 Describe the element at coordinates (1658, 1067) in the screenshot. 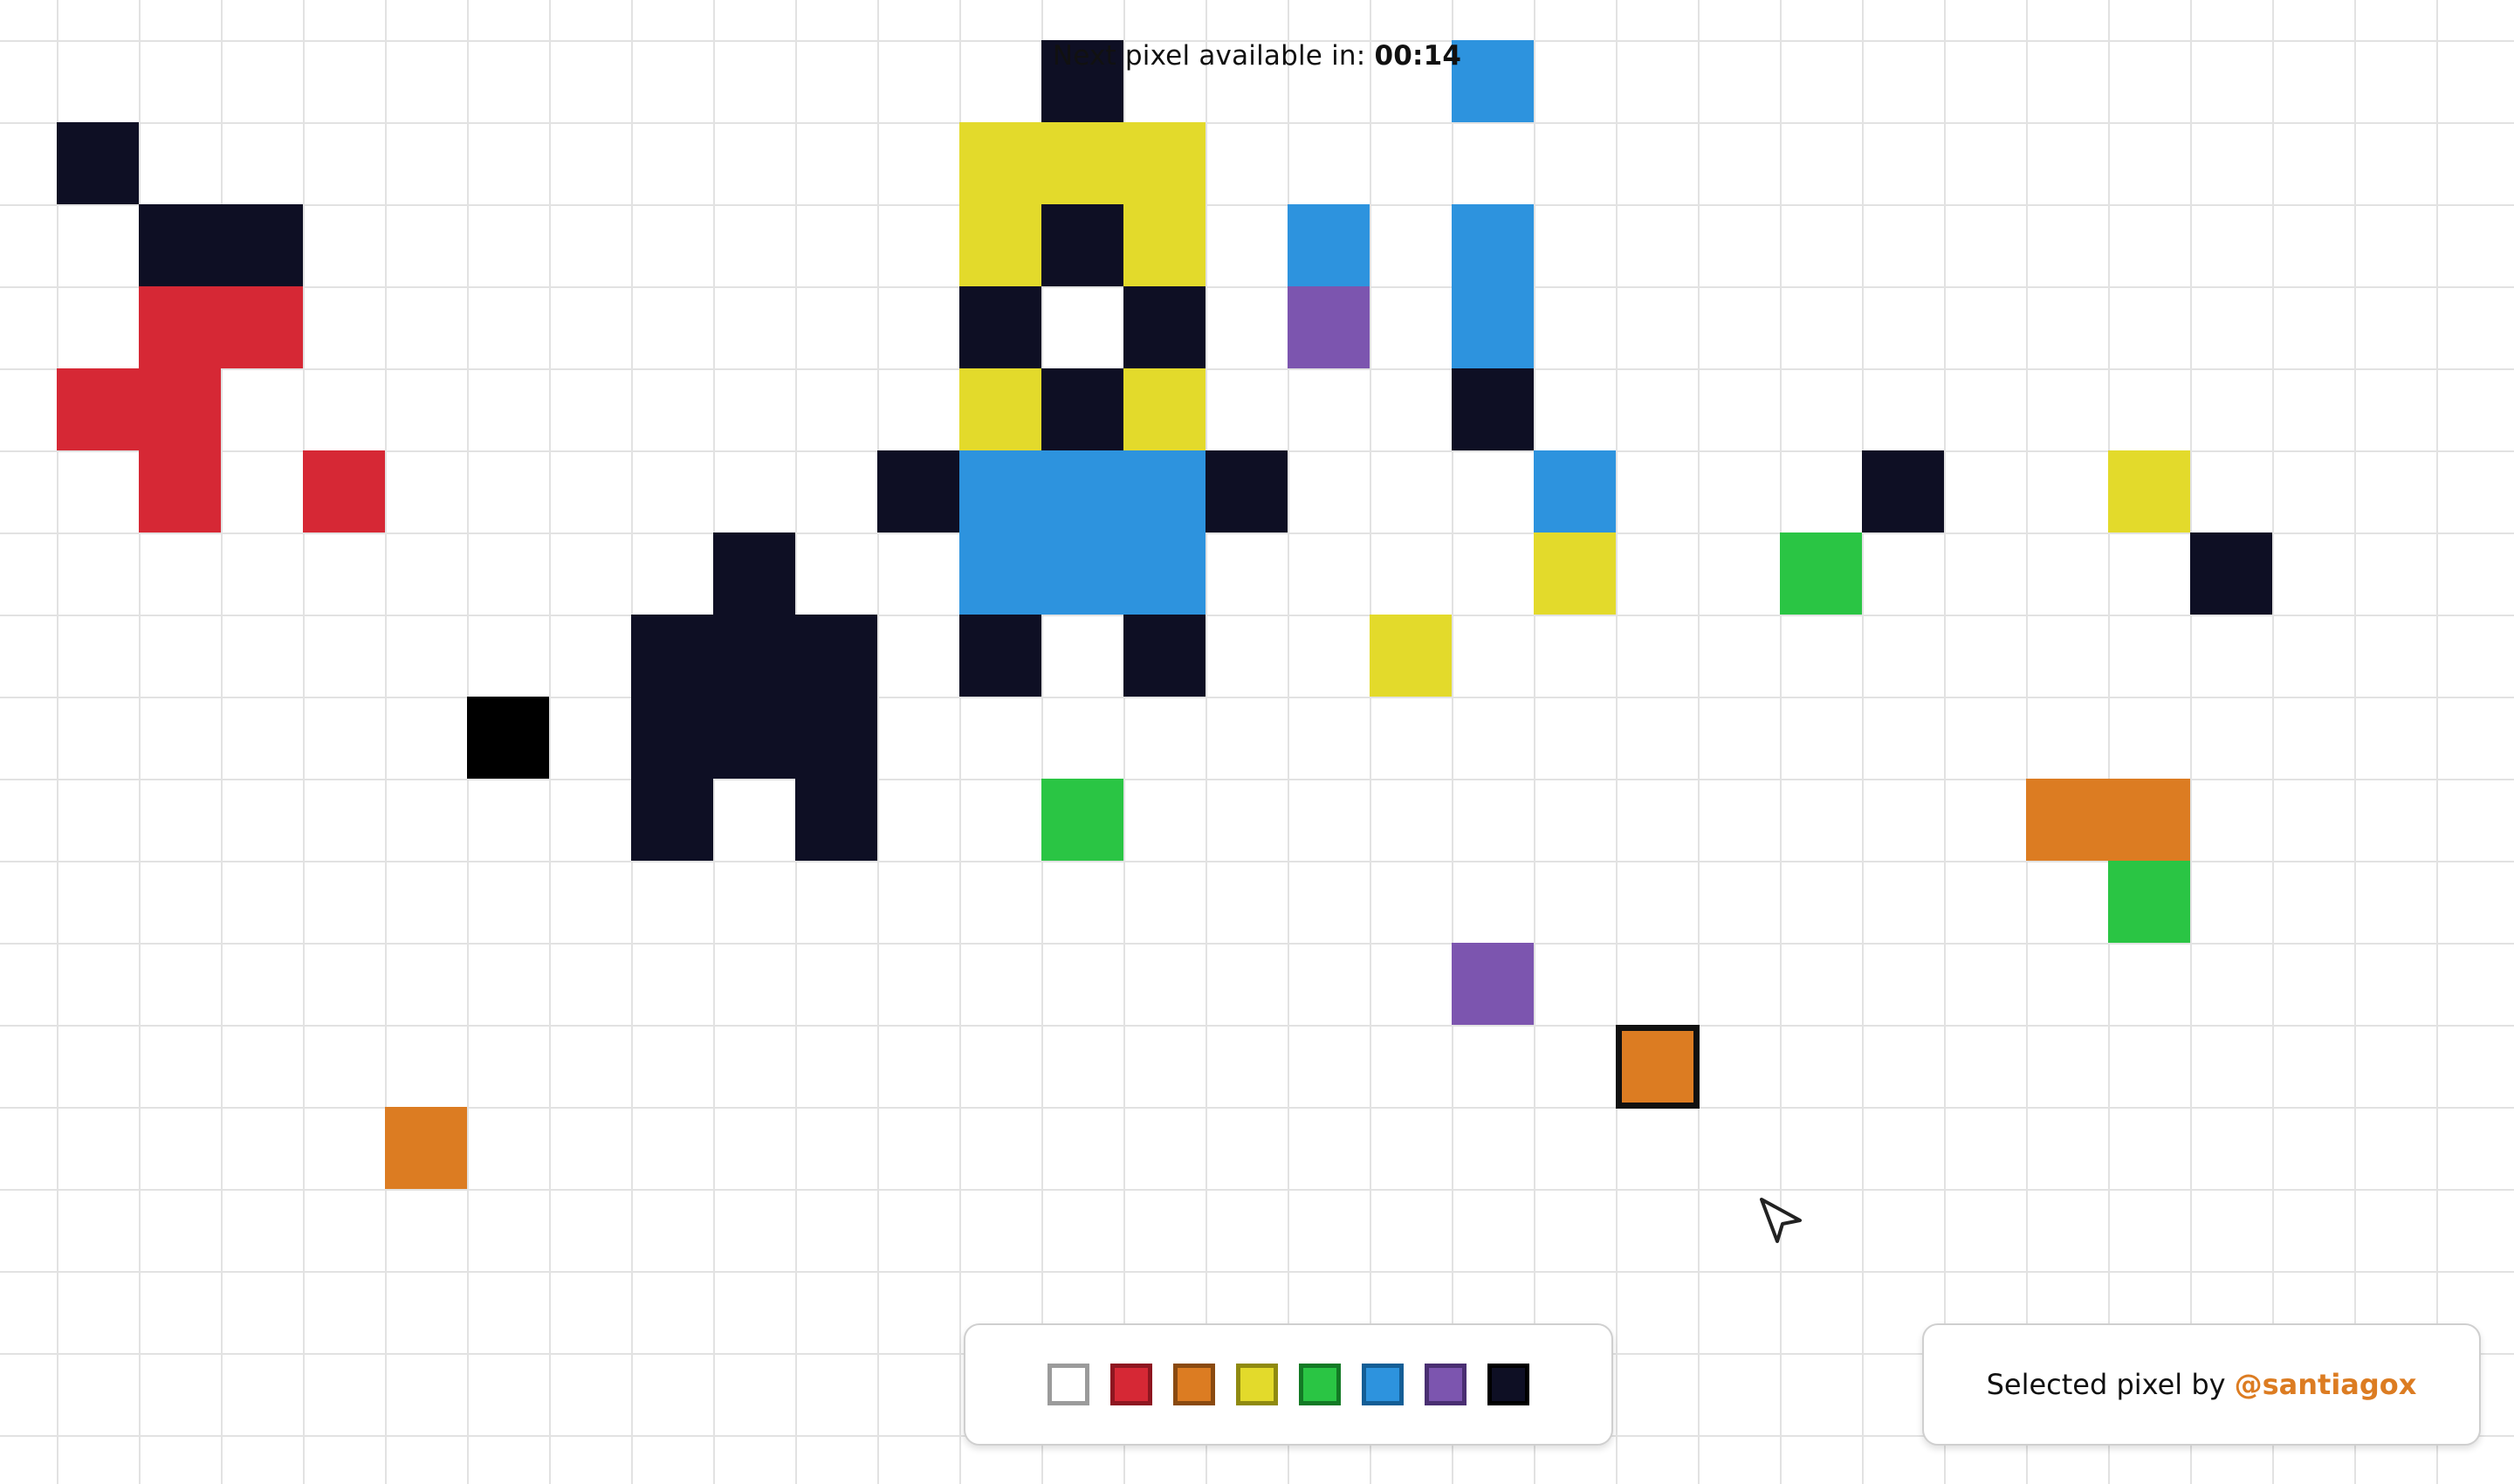

I see `selected-pixel` at that location.